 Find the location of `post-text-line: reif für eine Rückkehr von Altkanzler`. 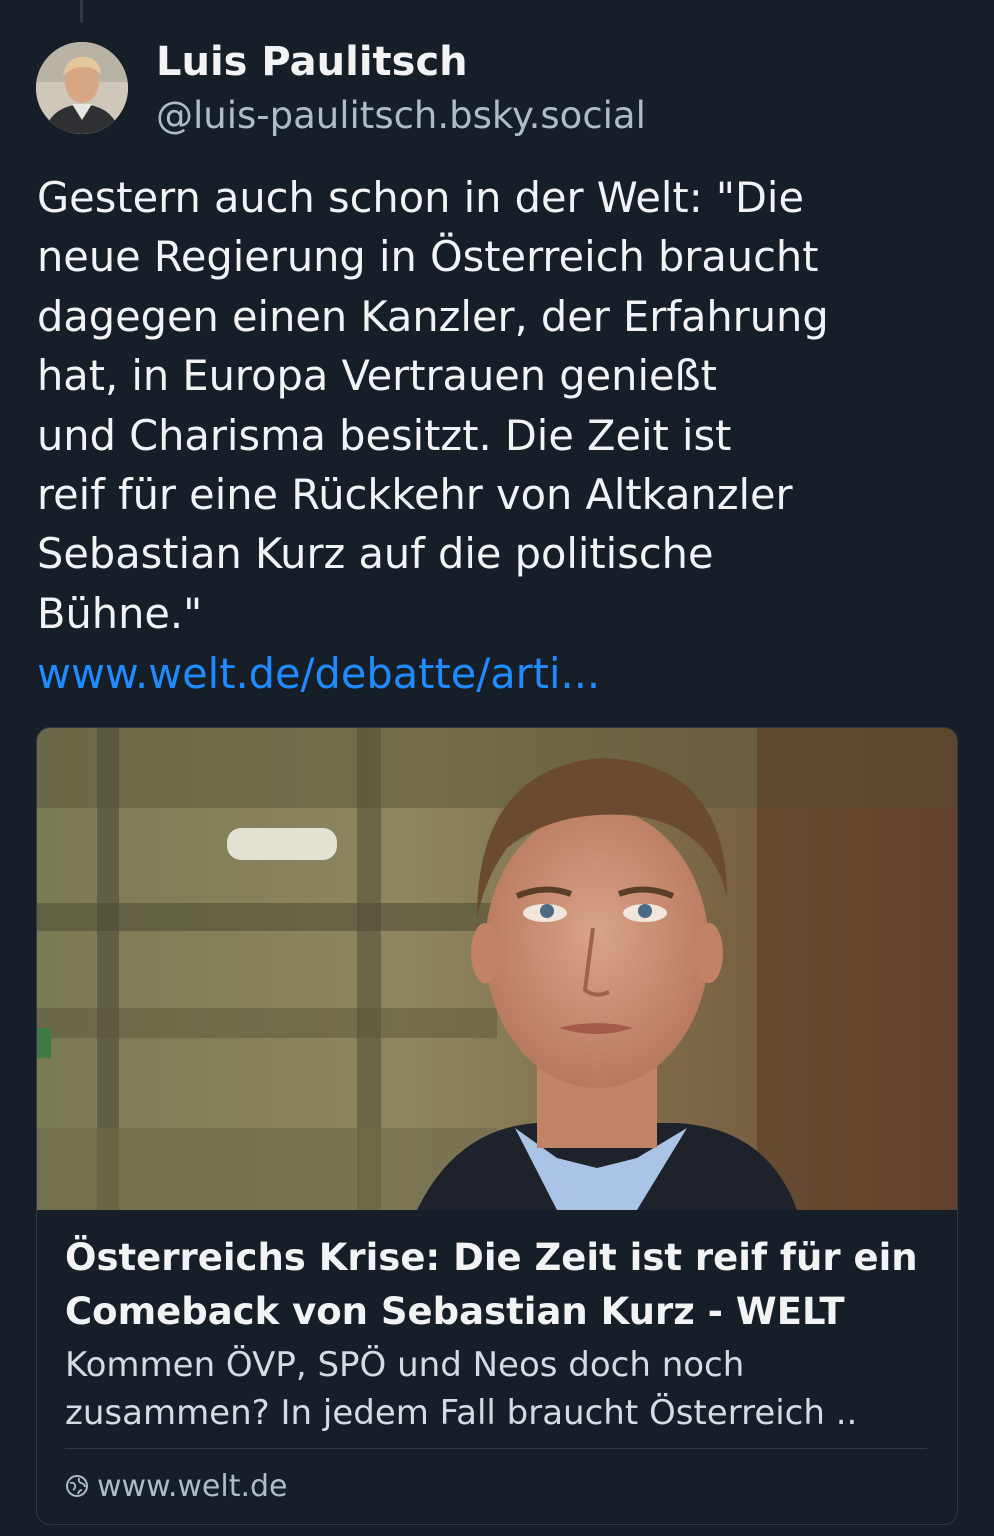

post-text-line: reif für eine Rückkehr von Altkanzler is located at coordinates (415, 495).